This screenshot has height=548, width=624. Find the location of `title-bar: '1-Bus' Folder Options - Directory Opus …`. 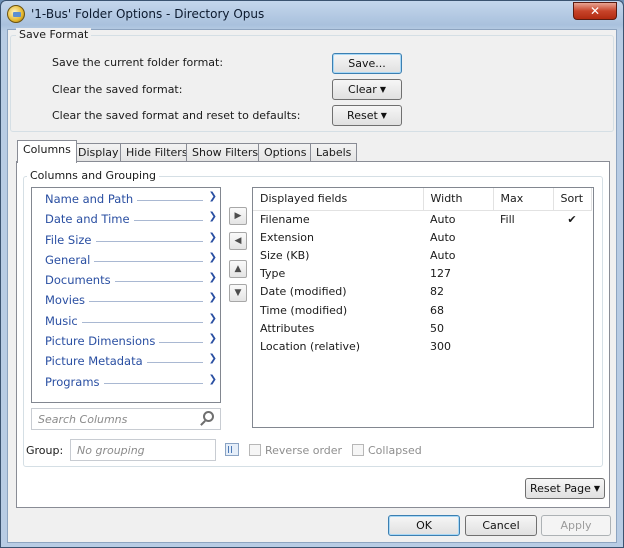

title-bar: '1-Bus' Folder Options - Directory Opus … is located at coordinates (312, 15).